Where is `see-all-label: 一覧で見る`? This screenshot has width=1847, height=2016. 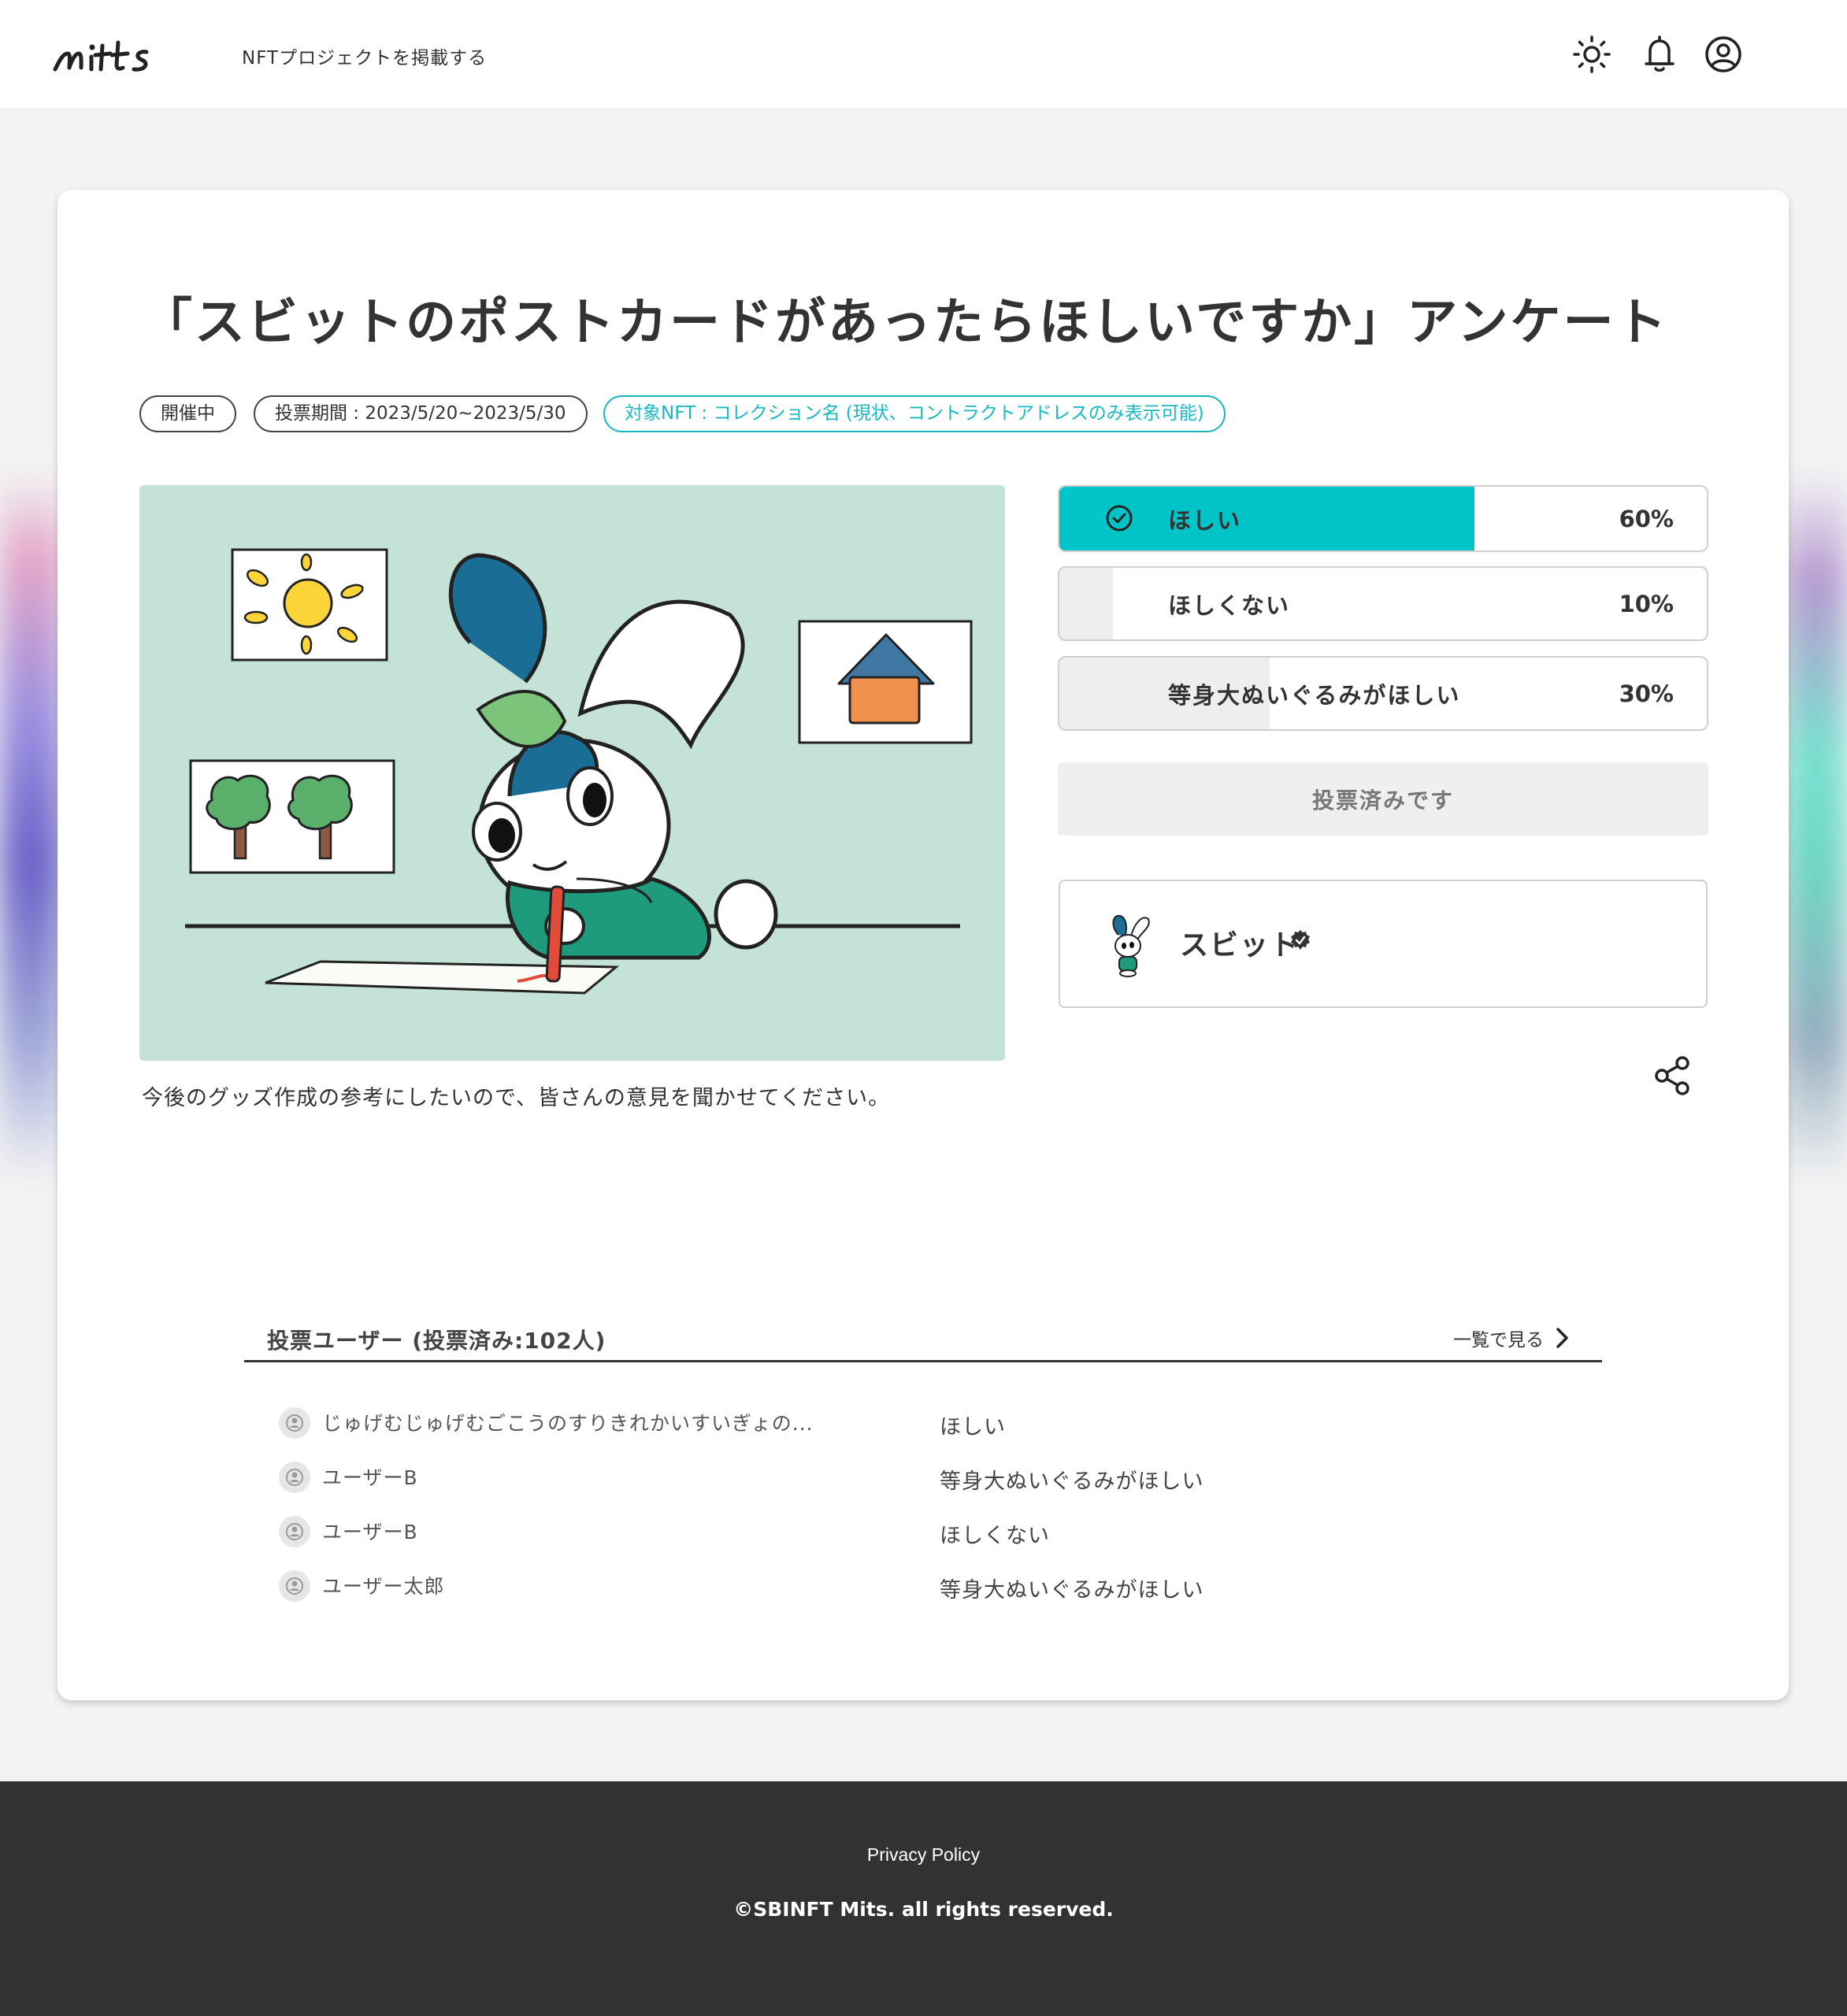
see-all-label: 一覧で見る is located at coordinates (1498, 1340).